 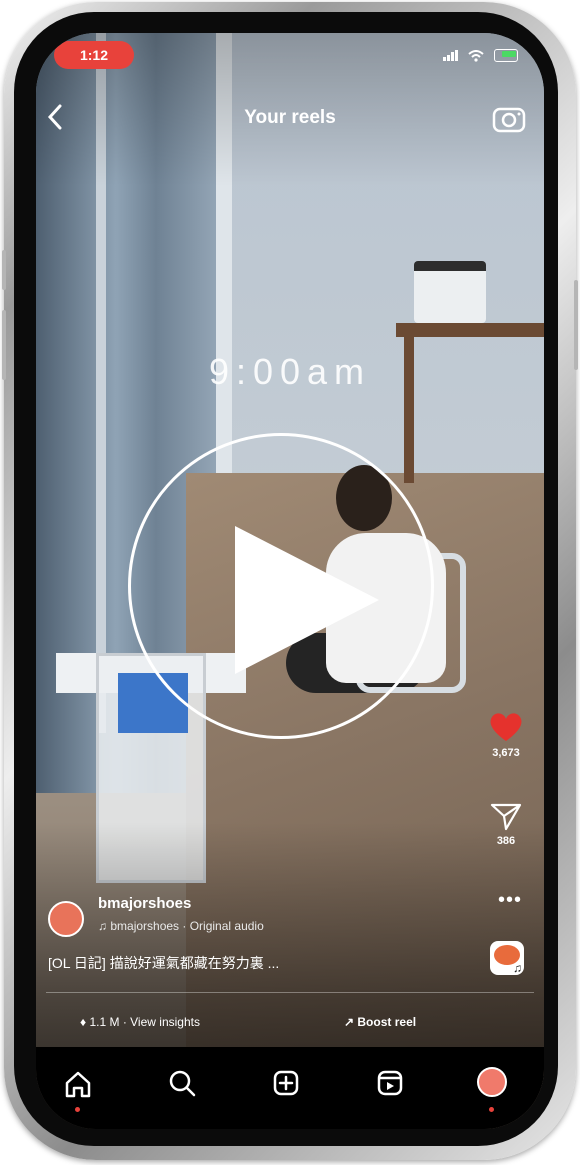 I want to click on wifi-icon, so click(x=478, y=54).